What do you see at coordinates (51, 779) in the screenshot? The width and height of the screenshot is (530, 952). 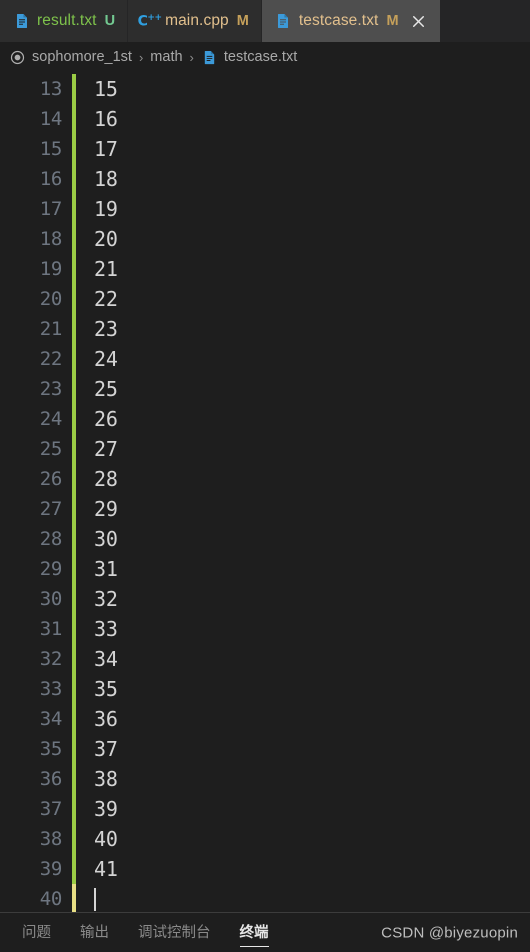 I see `line-number: 36` at bounding box center [51, 779].